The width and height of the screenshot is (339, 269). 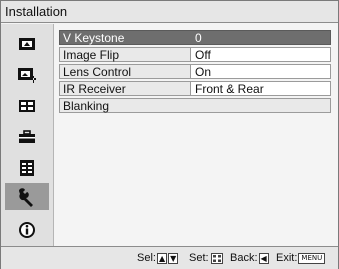 What do you see at coordinates (86, 106) in the screenshot?
I see `setting-label: Blanking` at bounding box center [86, 106].